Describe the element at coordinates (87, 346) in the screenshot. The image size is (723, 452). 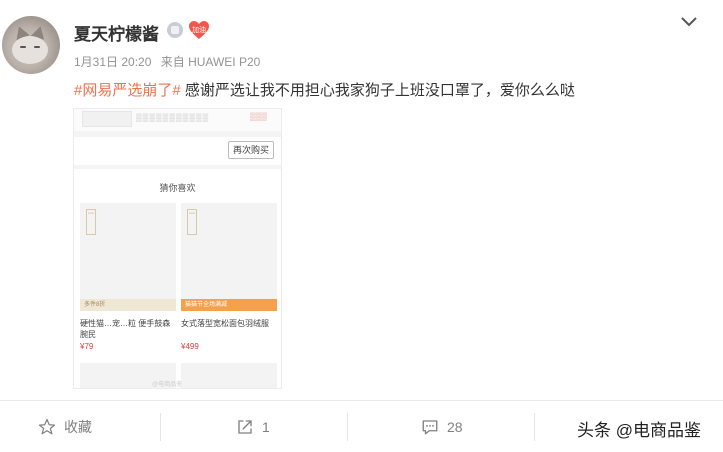
I see `product-price: ¥79` at that location.